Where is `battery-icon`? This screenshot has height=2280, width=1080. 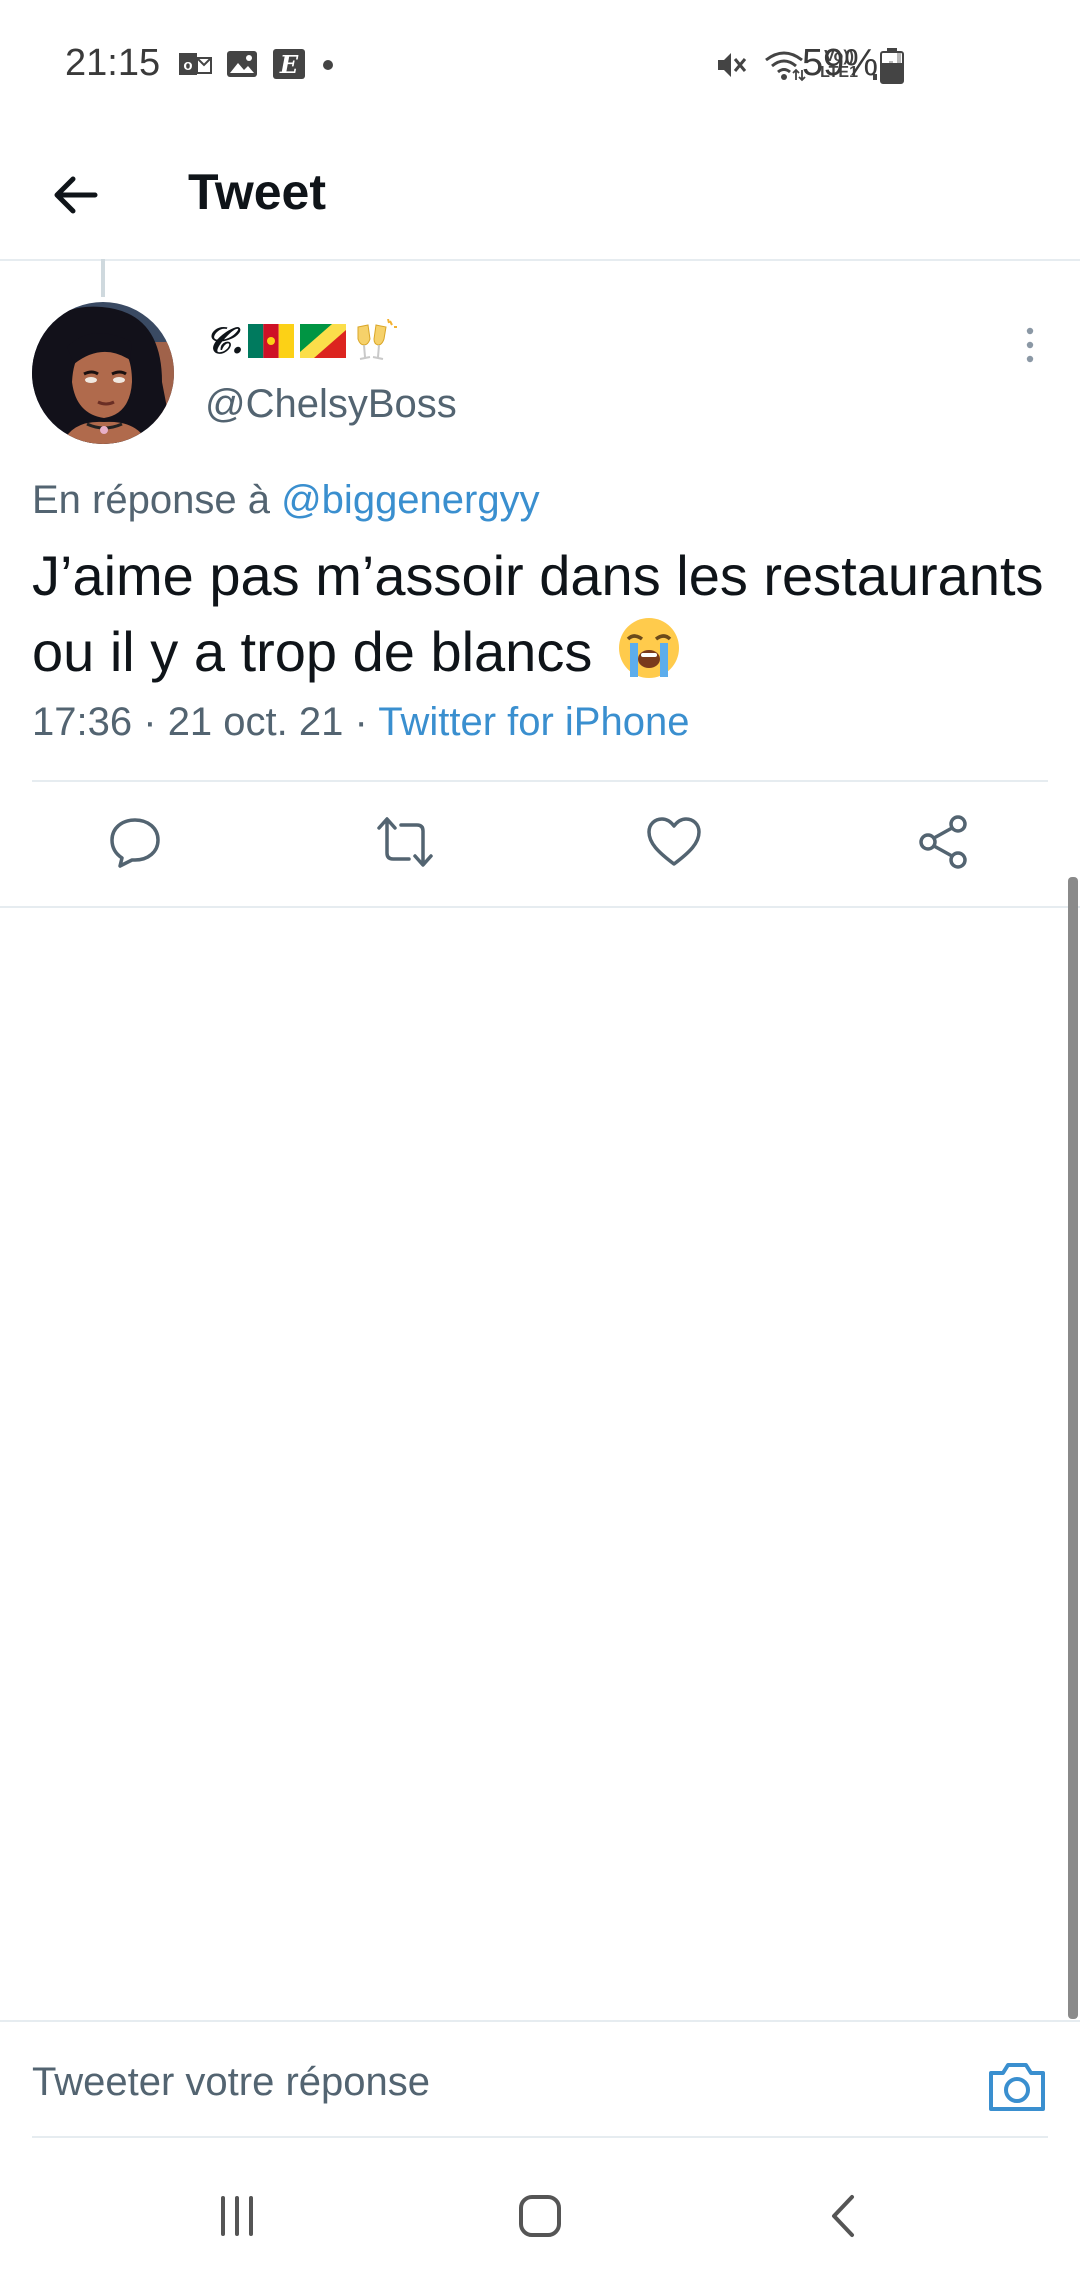 battery-icon is located at coordinates (892, 66).